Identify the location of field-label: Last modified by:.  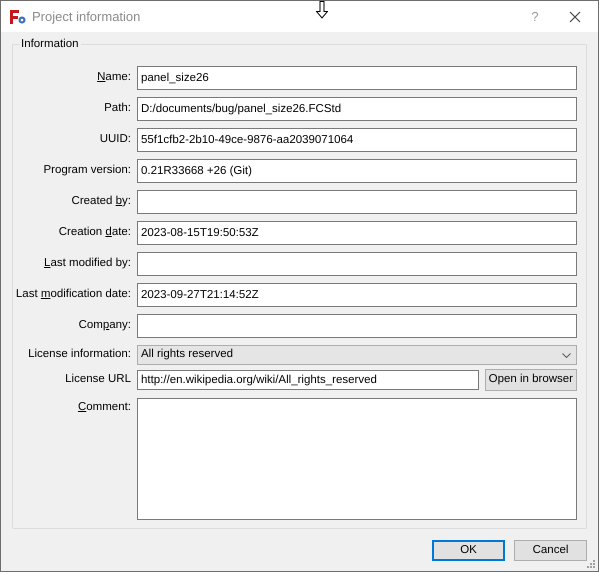
(87, 264).